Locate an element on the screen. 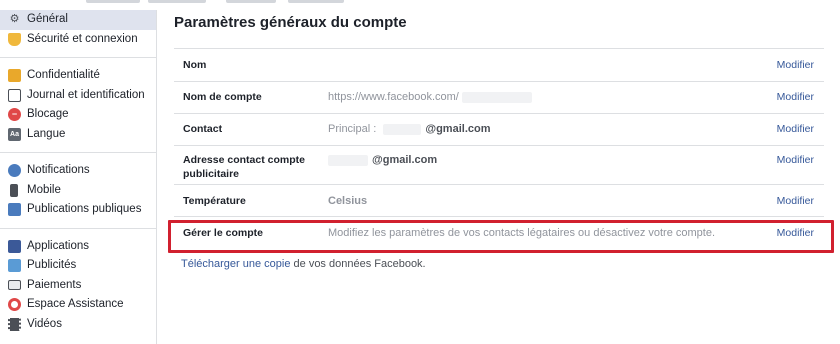 The image size is (840, 344). sidebar-item-label: Journal et identification is located at coordinates (86, 94).